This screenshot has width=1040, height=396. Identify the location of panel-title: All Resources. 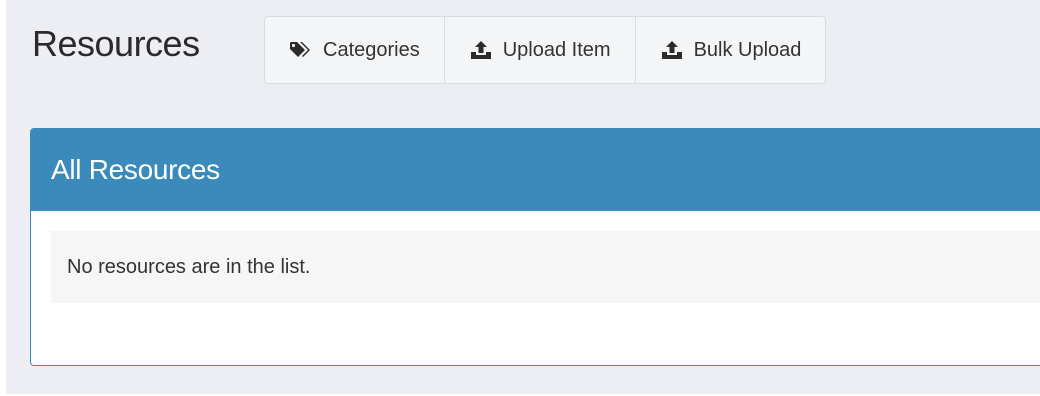
(135, 169).